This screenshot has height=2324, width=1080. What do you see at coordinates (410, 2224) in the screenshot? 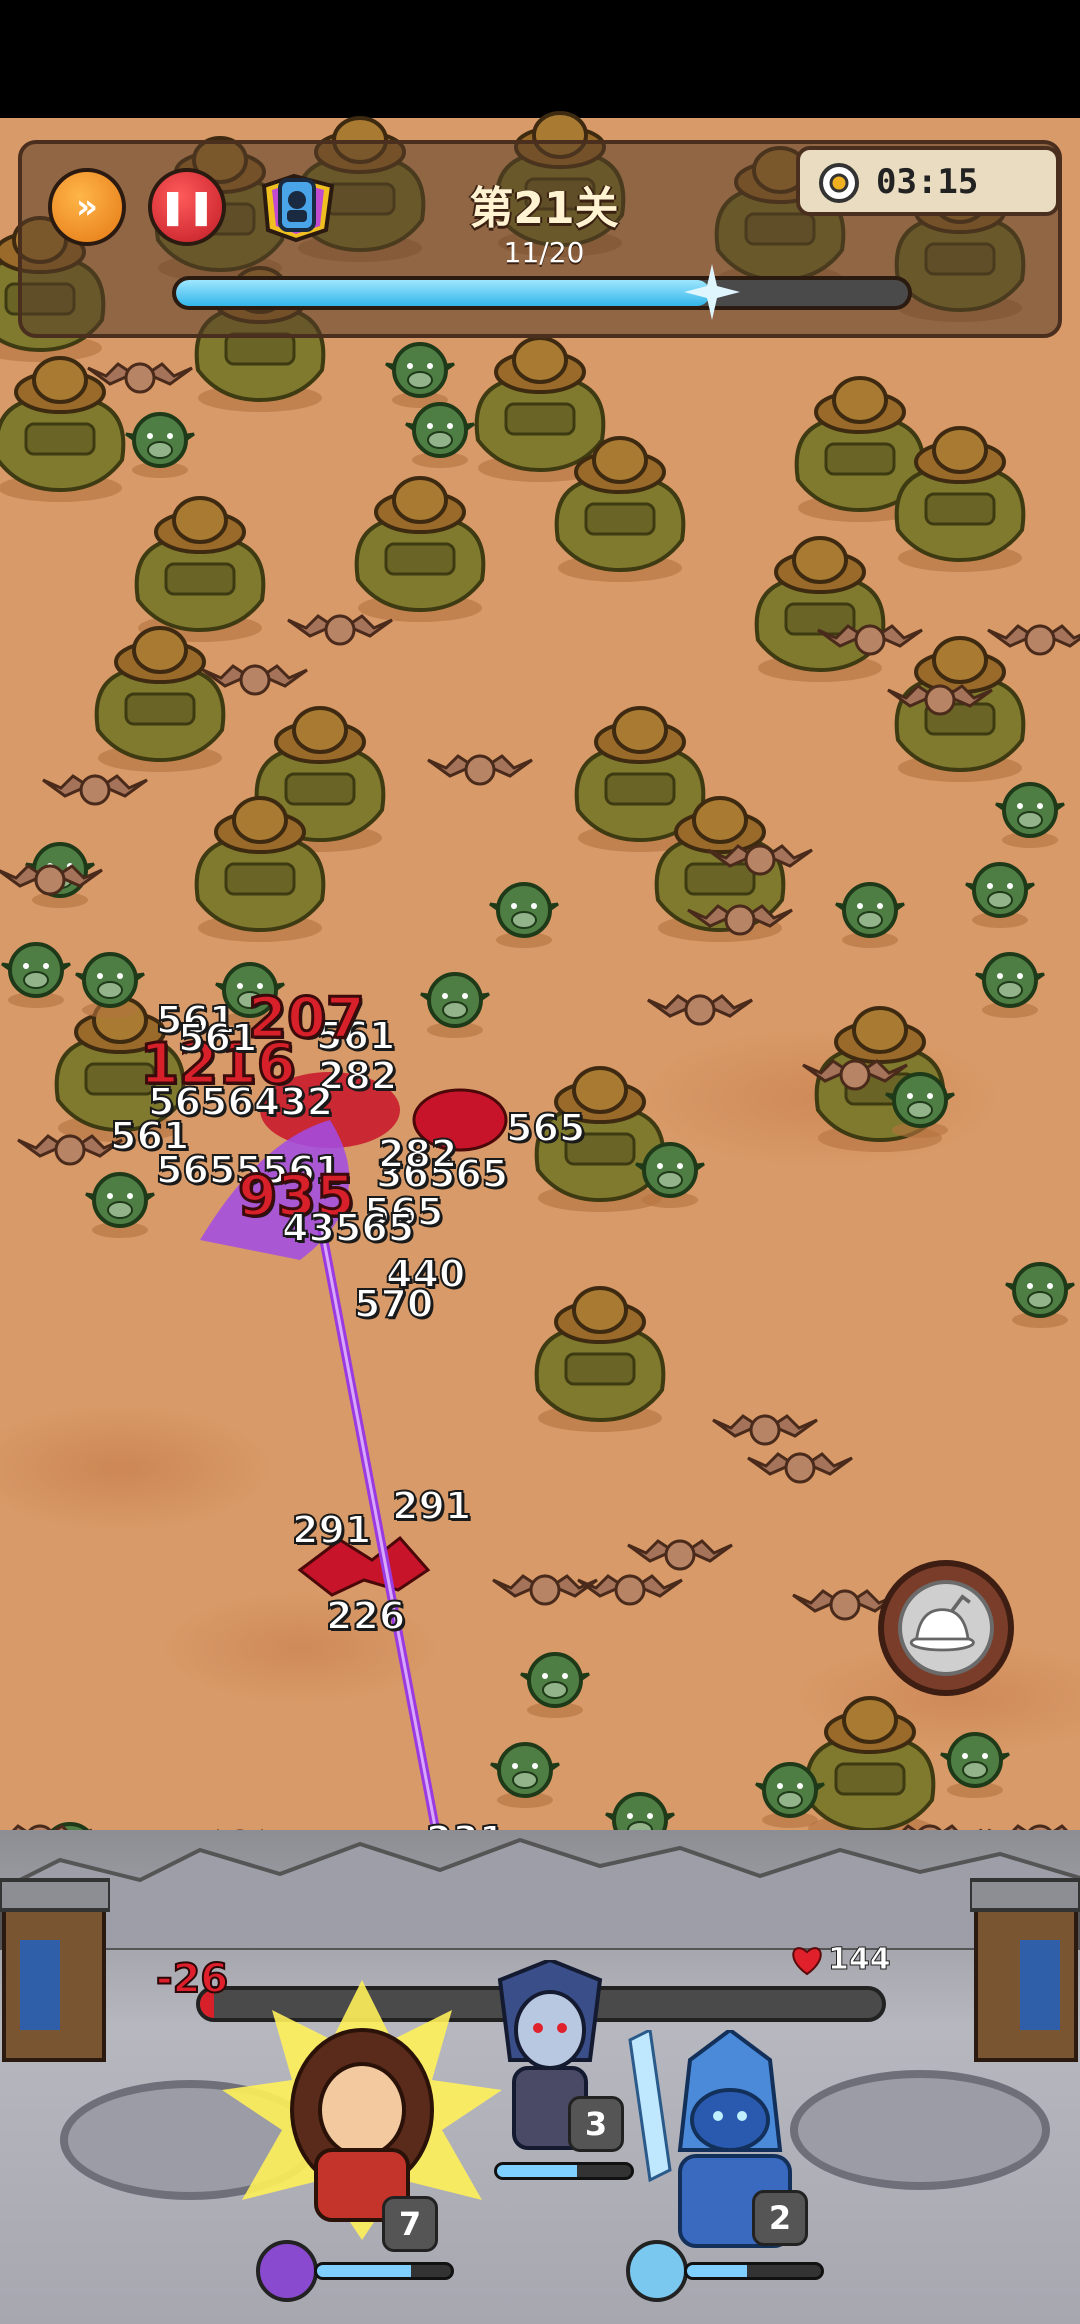
I see `hero-level-badge: 7` at bounding box center [410, 2224].